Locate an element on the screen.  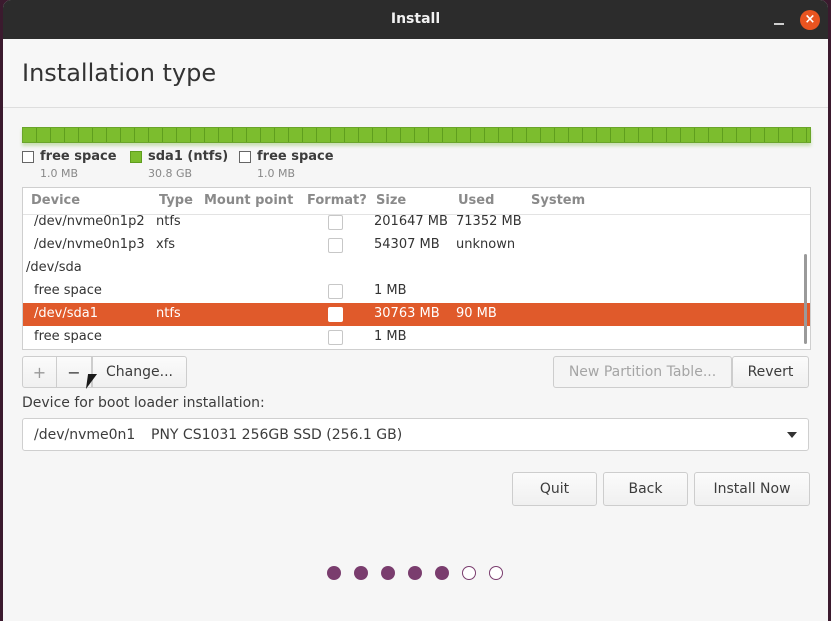
table-row: /dev/nvme0n1p2 ntfs 201647 MB 71352 MB is located at coordinates (416, 222).